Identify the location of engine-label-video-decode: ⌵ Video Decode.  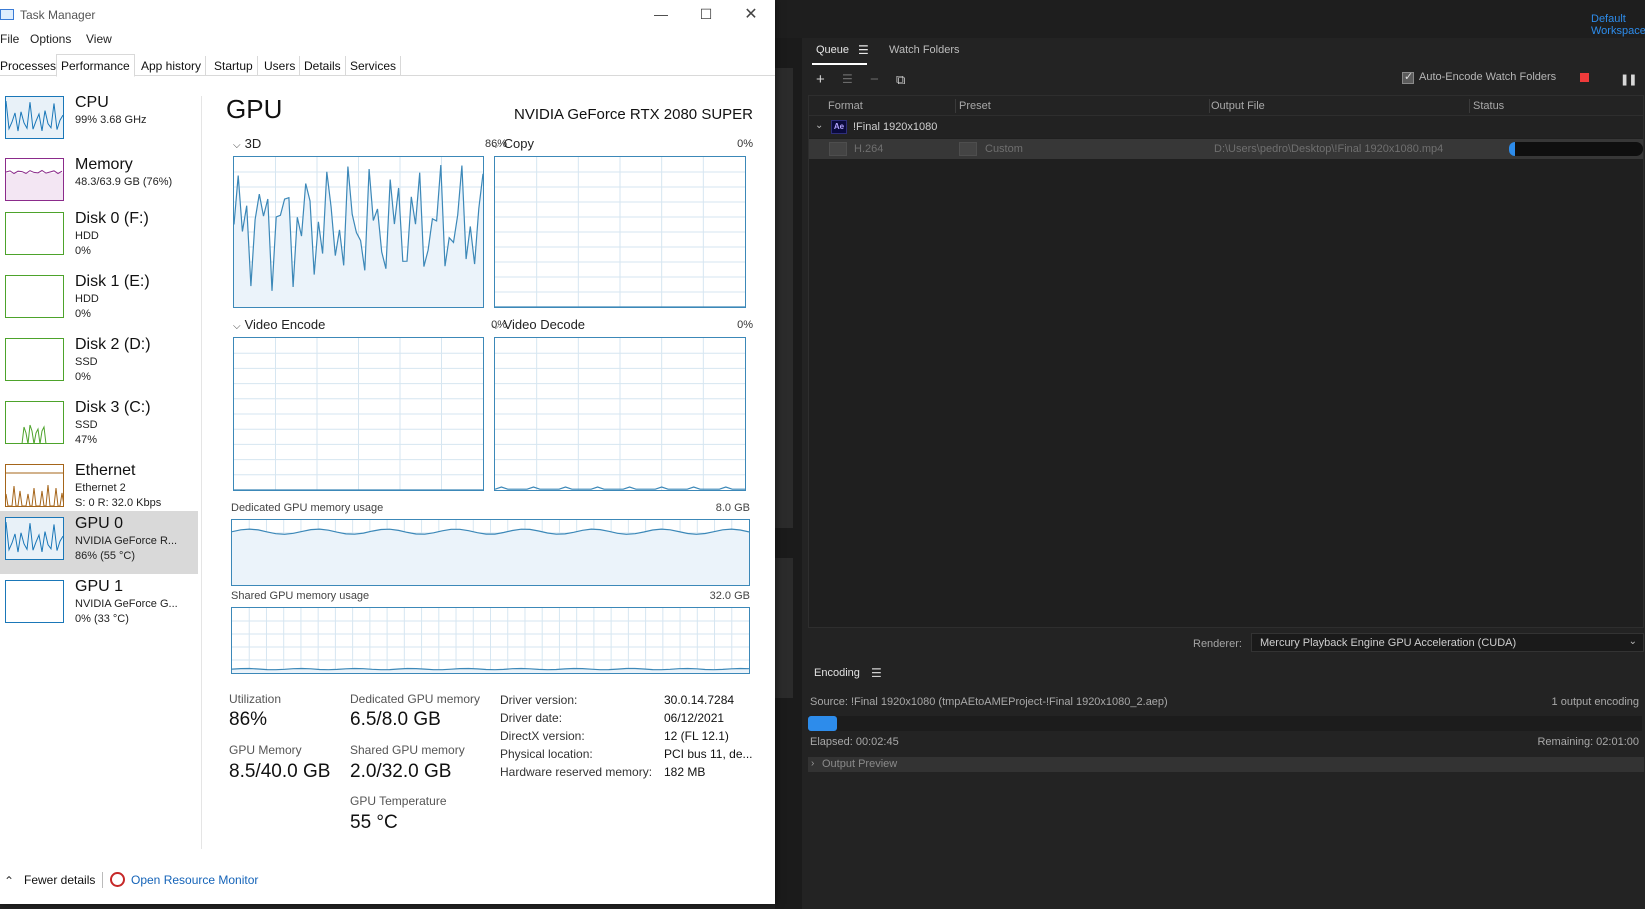
(538, 324).